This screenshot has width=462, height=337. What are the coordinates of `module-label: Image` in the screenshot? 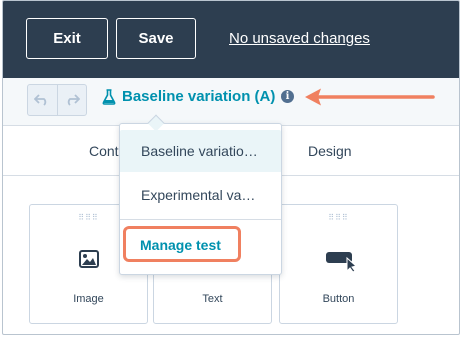 It's located at (88, 299).